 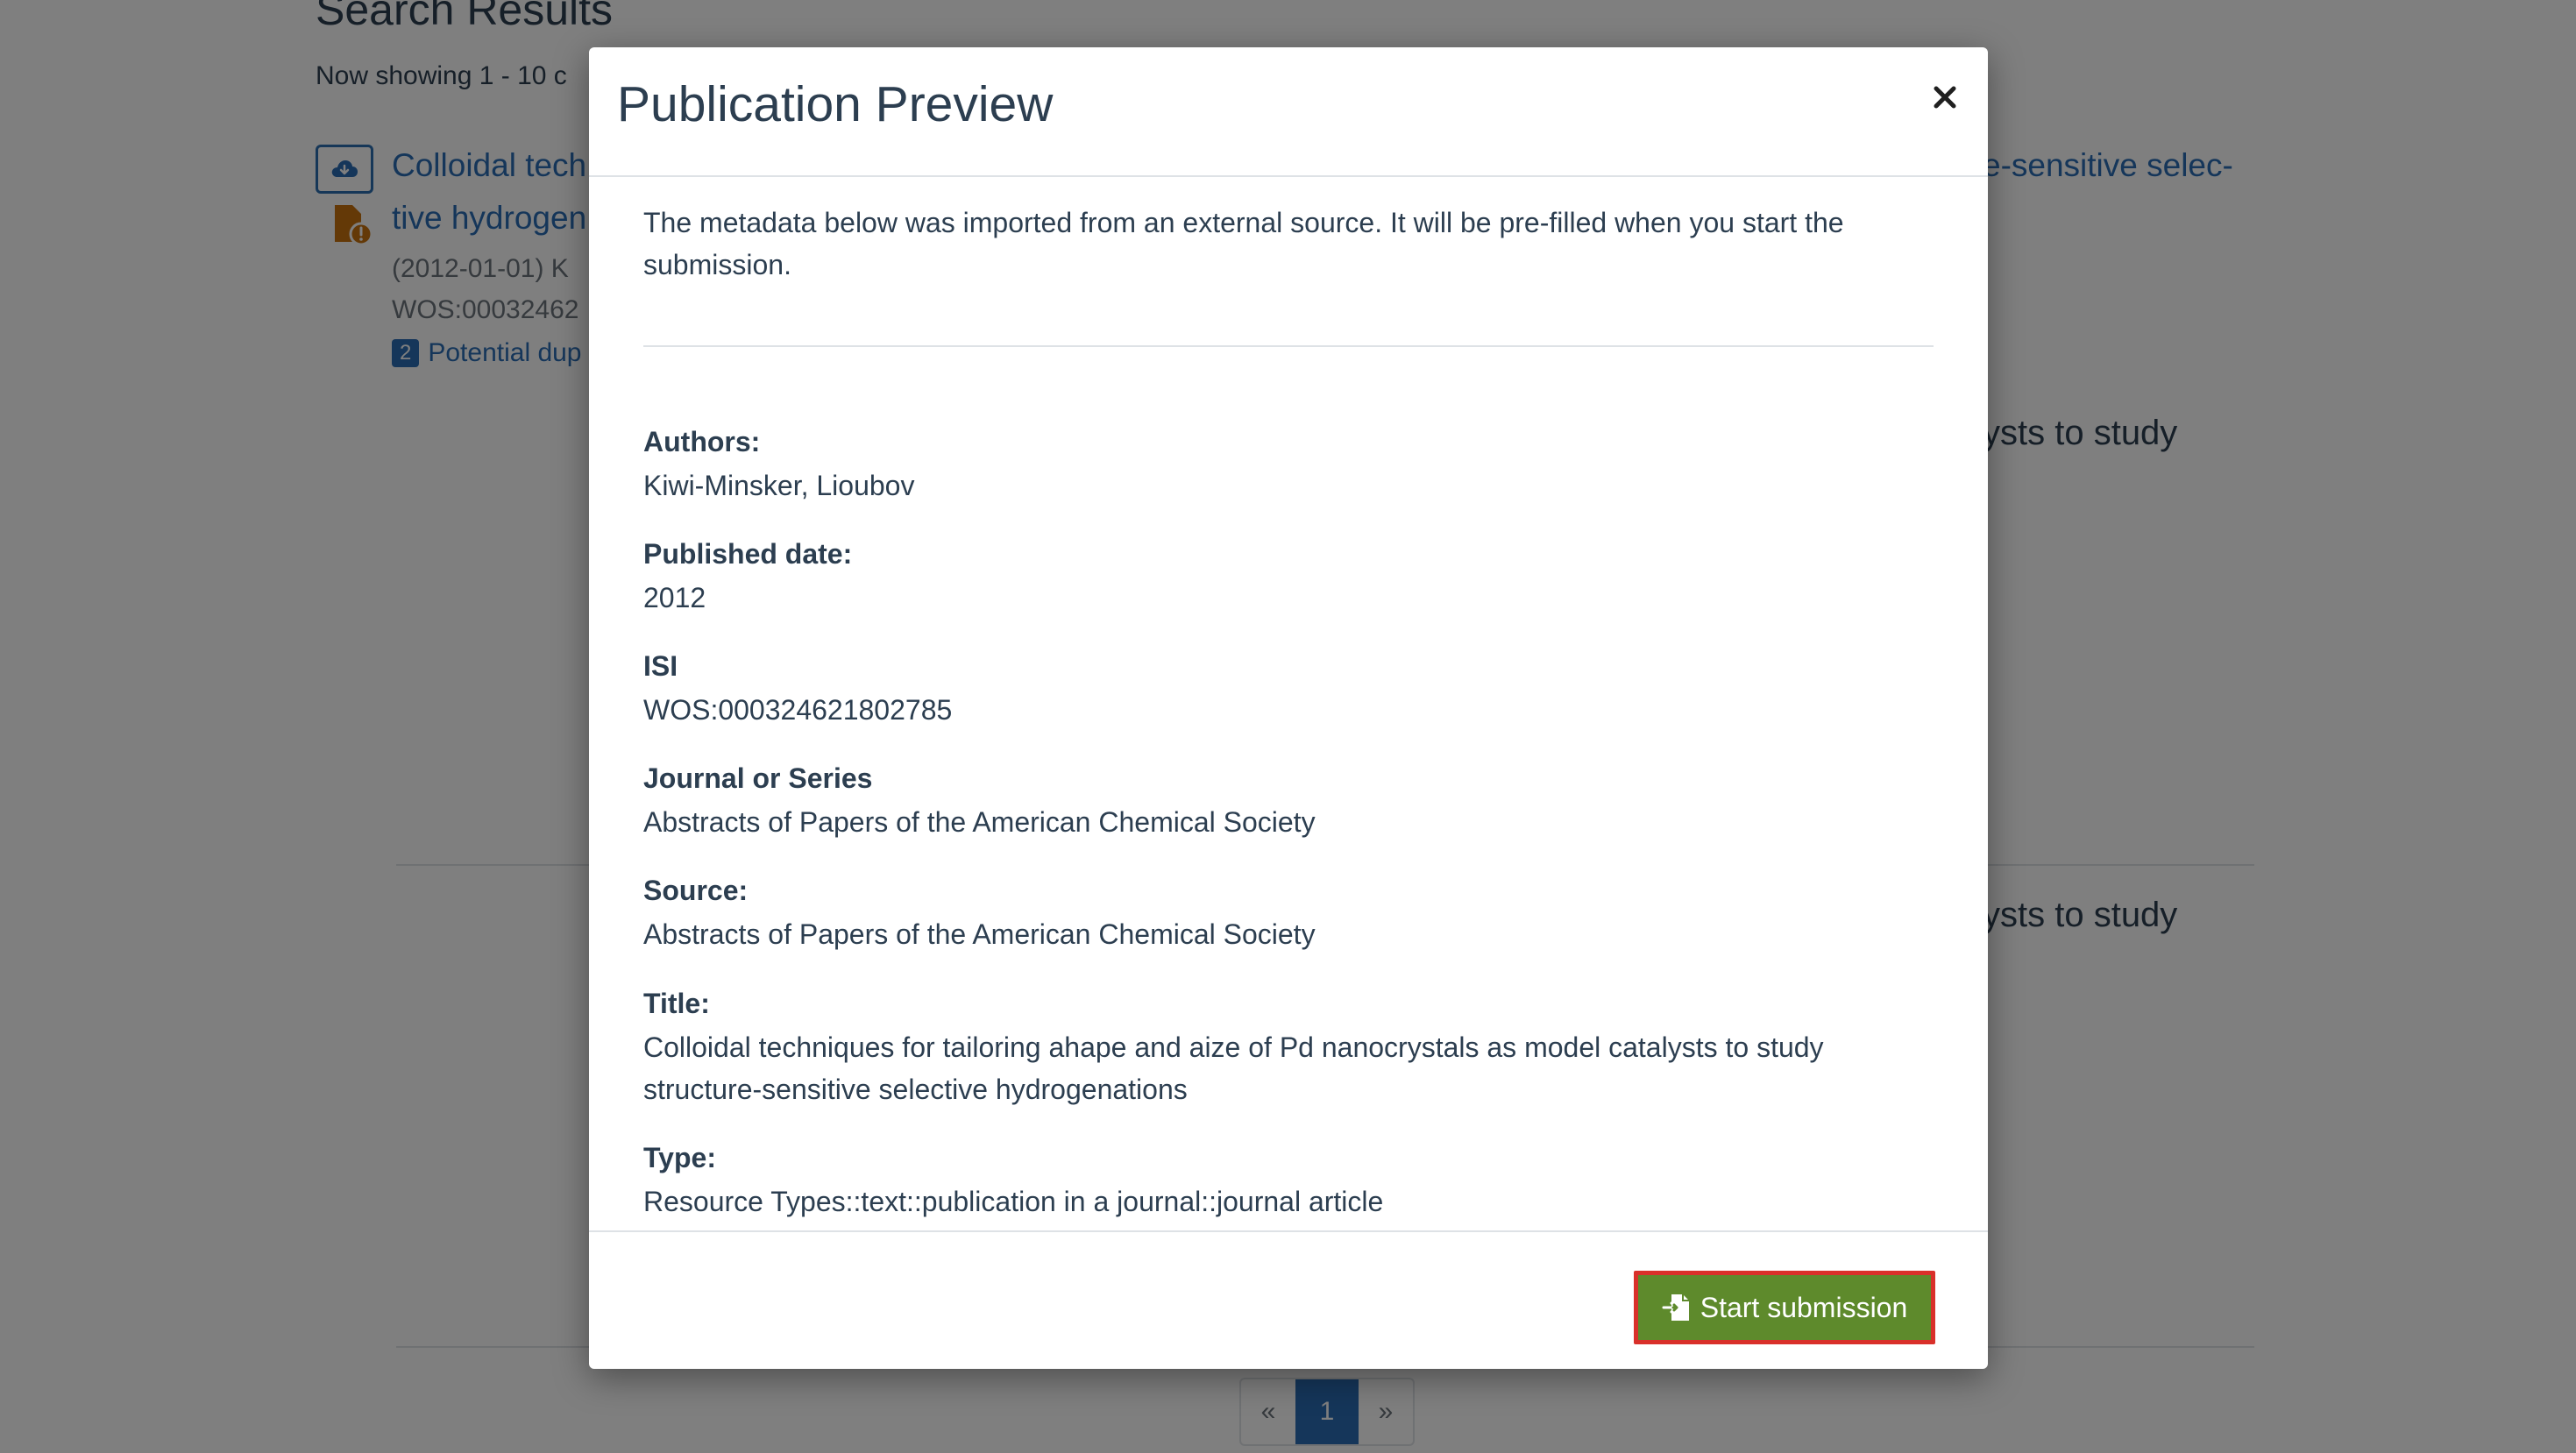 I want to click on authors-value: Kiwi-Minsker, Lioubov, so click(x=779, y=485).